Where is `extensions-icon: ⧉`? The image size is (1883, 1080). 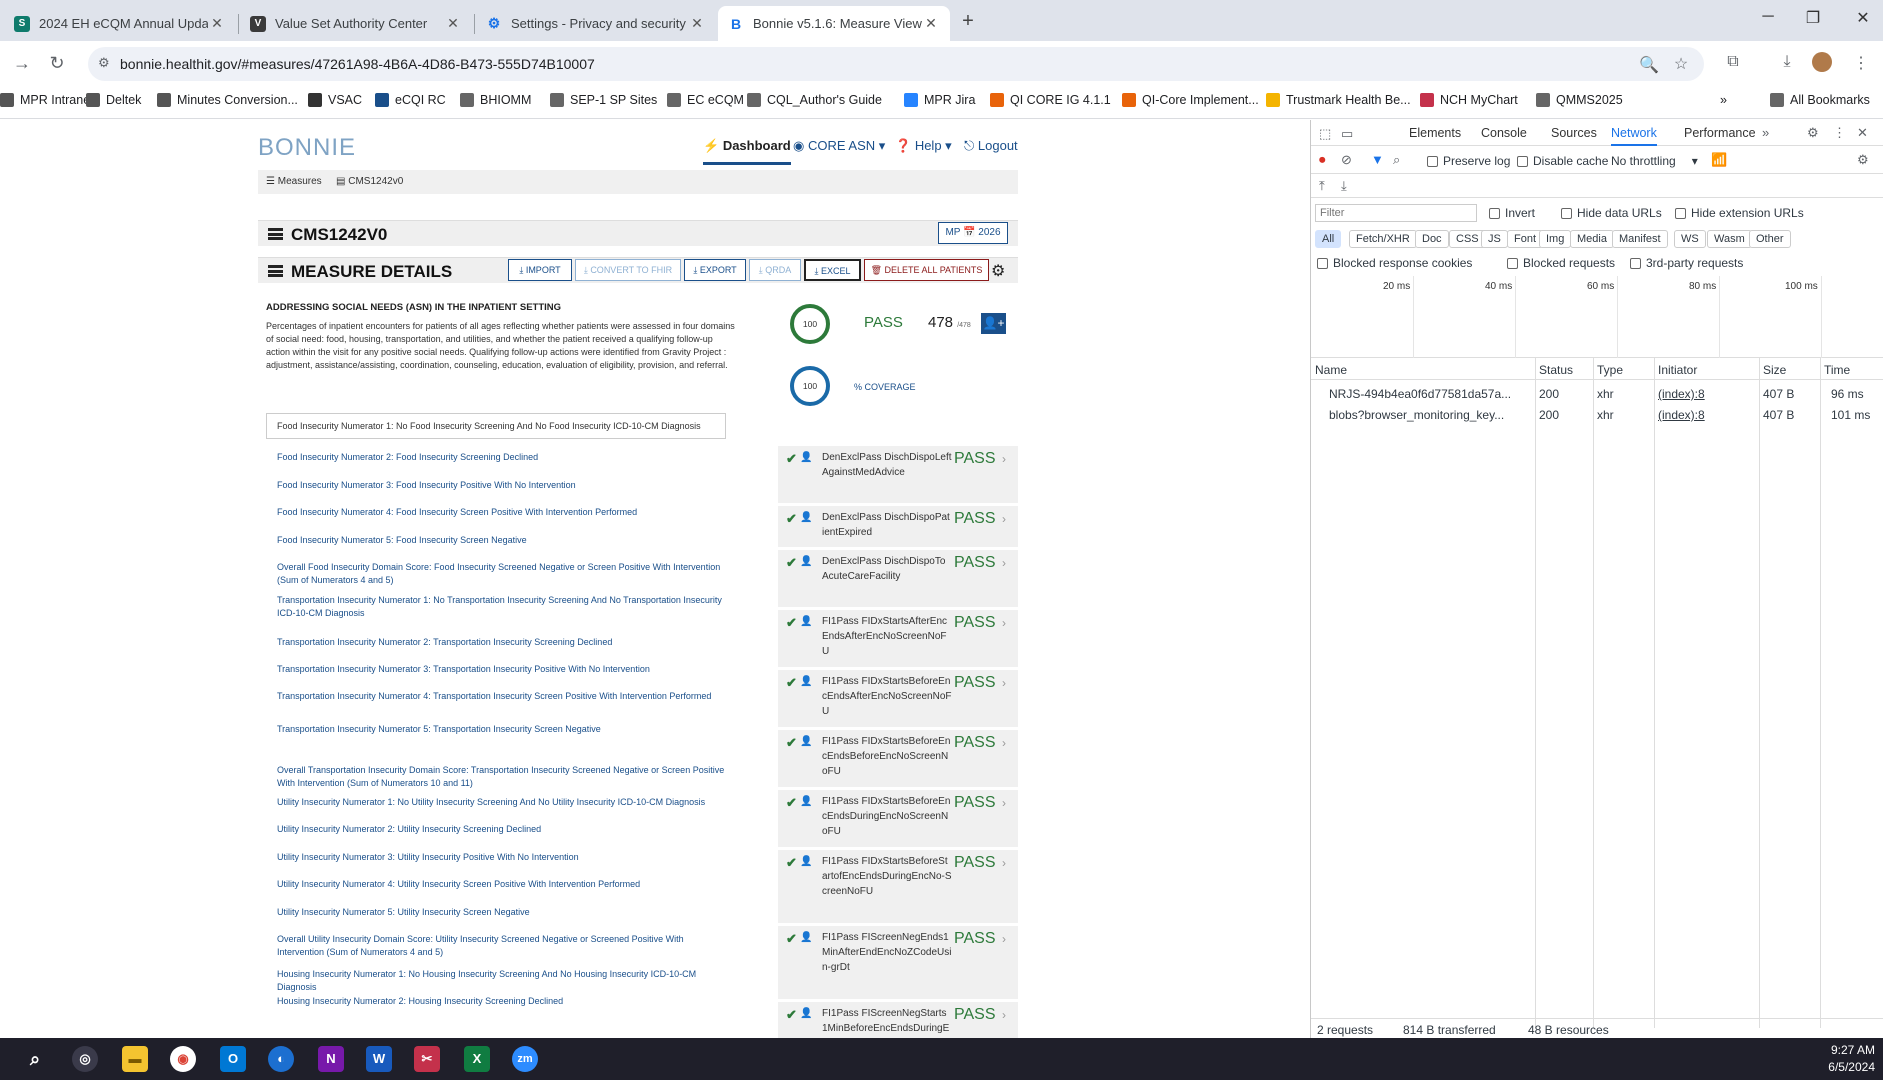 extensions-icon: ⧉ is located at coordinates (1733, 62).